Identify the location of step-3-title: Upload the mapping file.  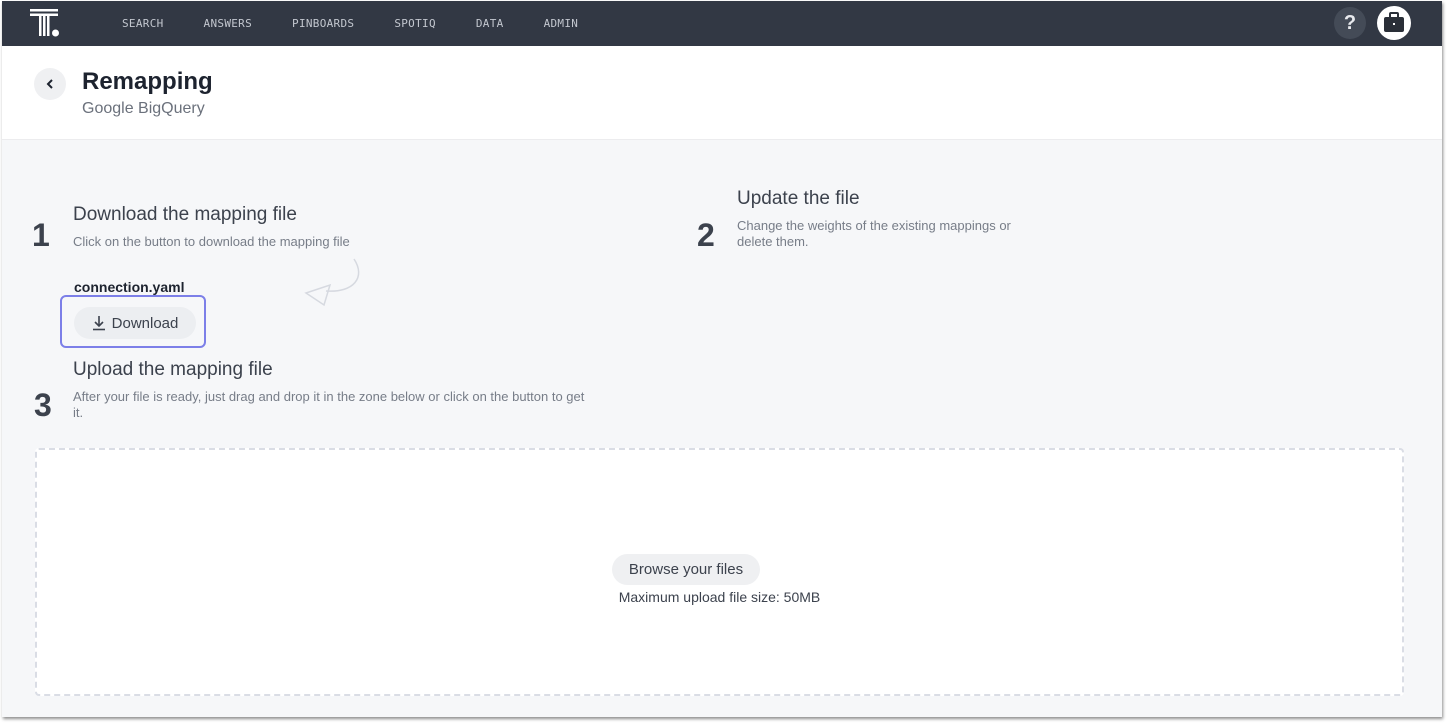
(173, 369).